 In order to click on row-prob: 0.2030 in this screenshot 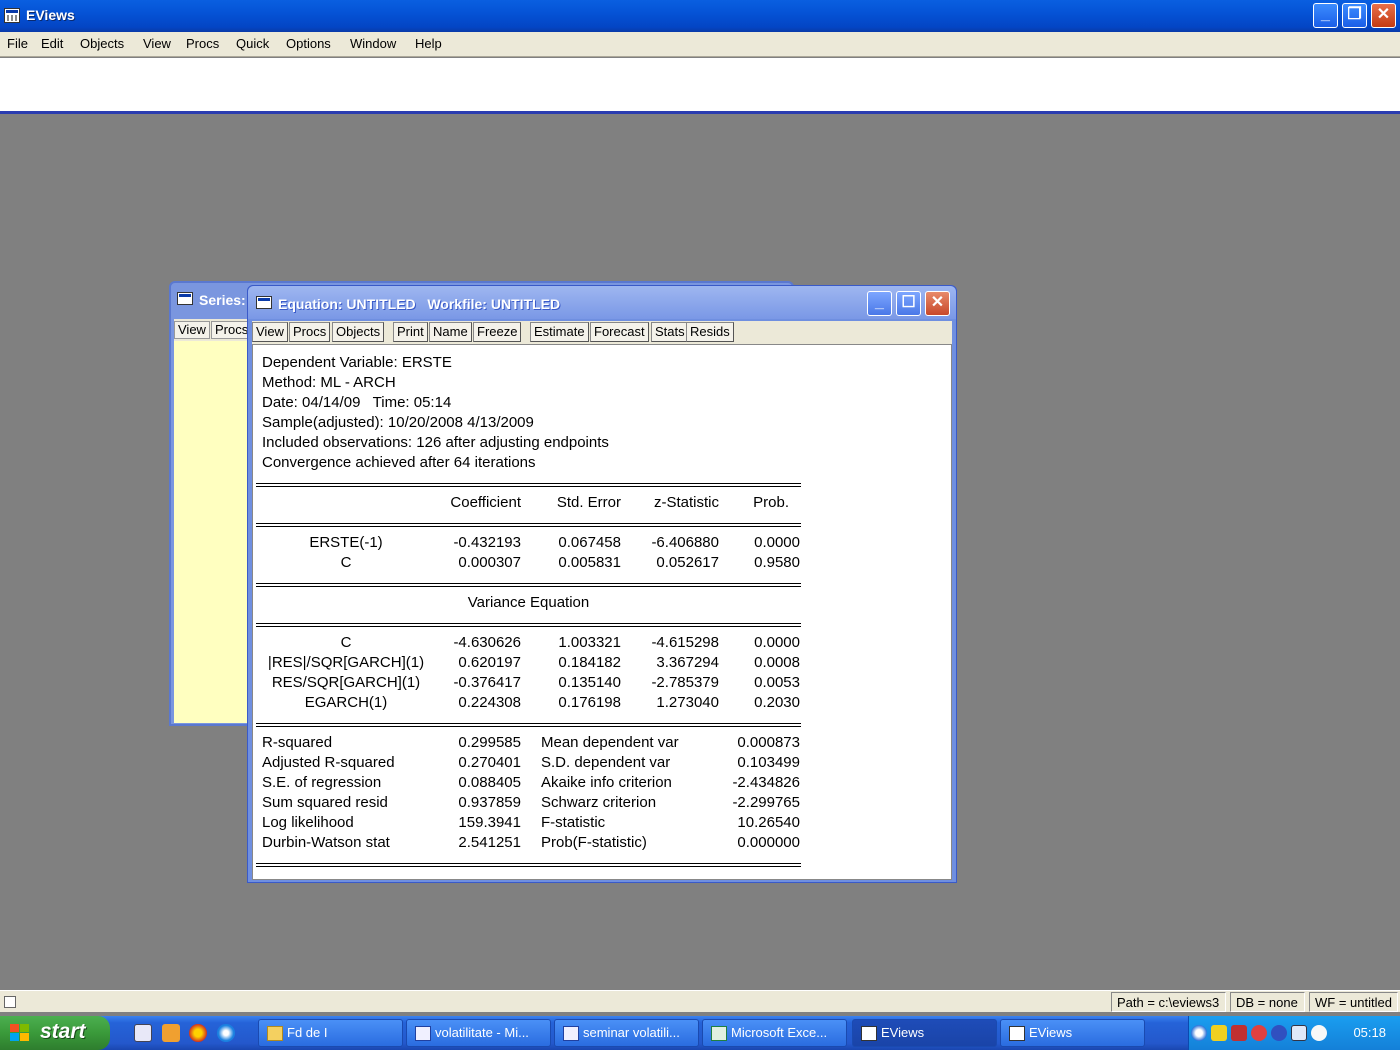, I will do `click(777, 702)`.